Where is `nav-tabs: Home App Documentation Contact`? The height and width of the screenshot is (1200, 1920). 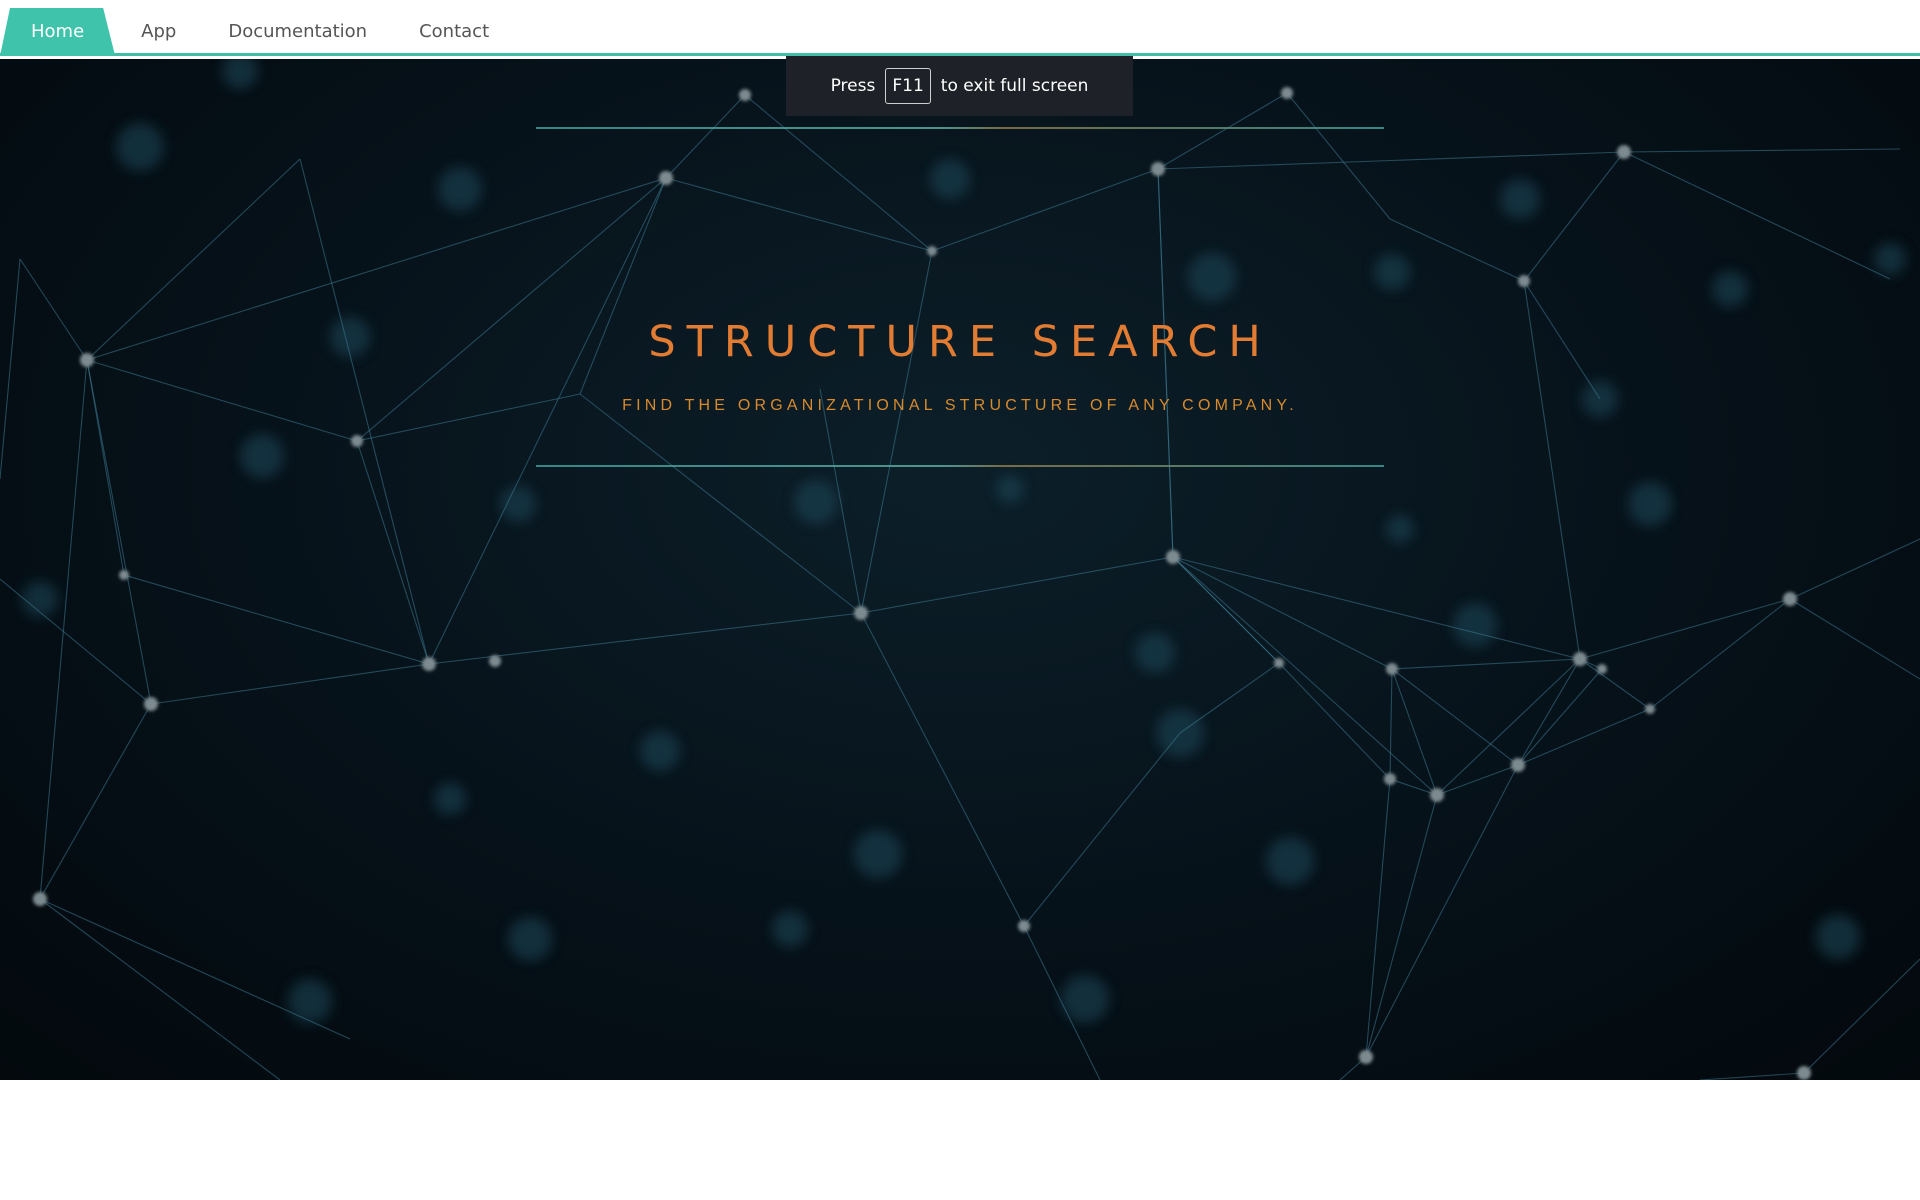 nav-tabs: Home App Documentation Contact is located at coordinates (257, 28).